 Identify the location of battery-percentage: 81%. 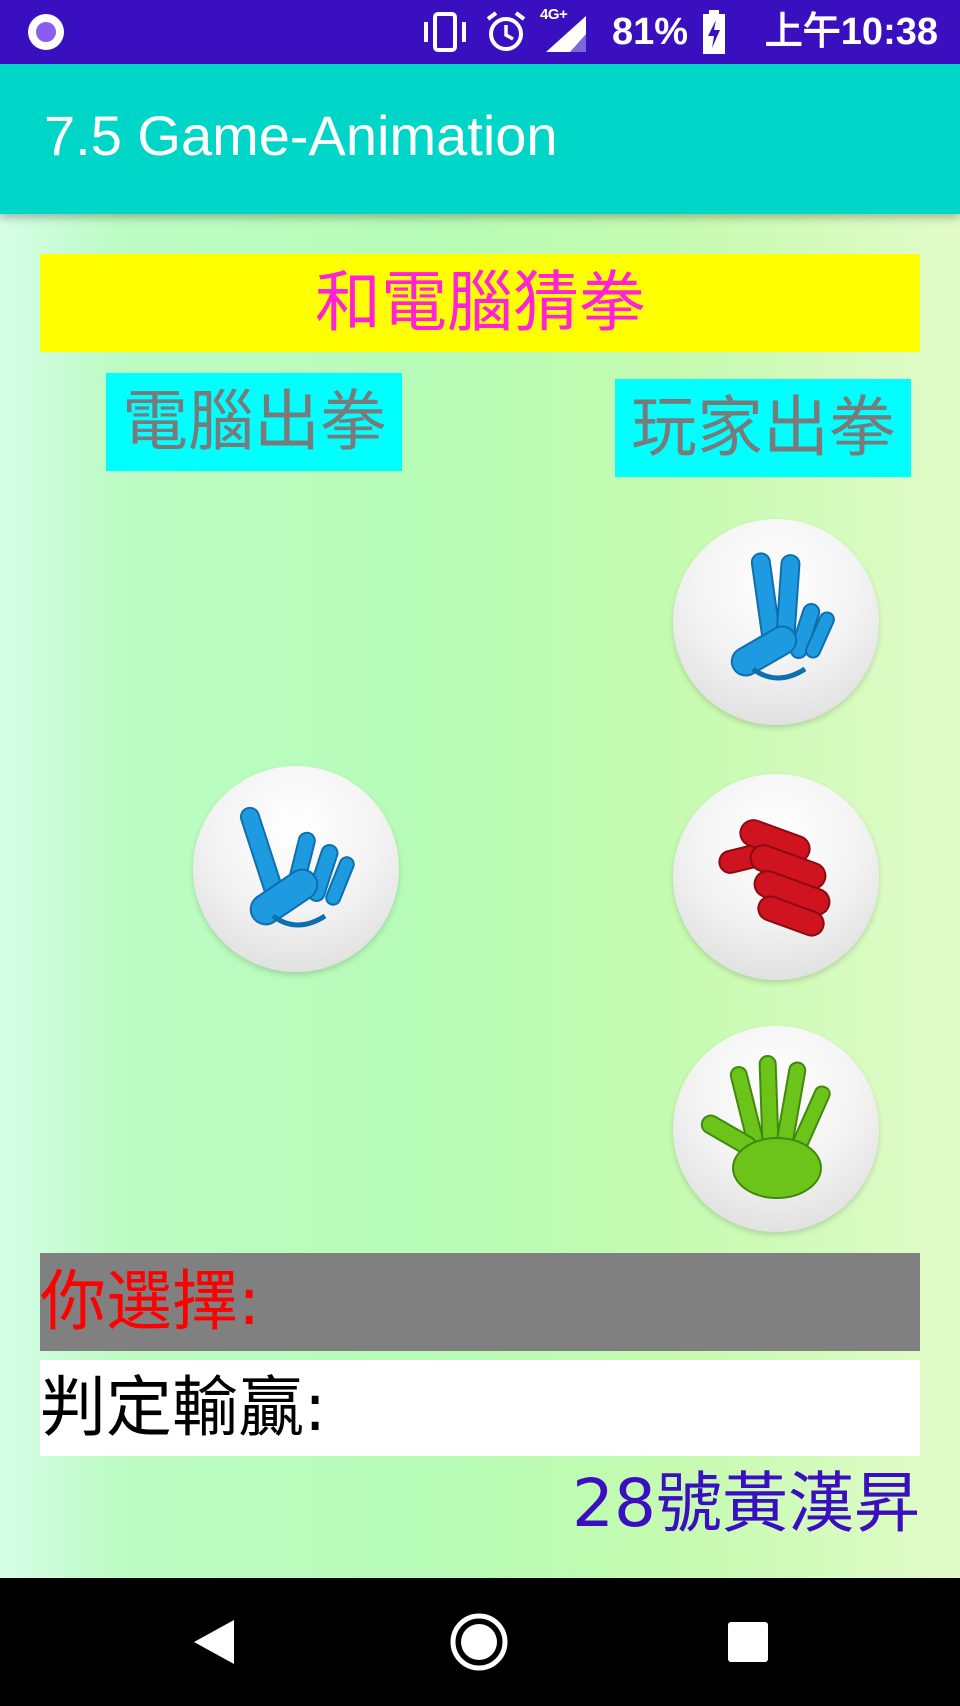
(650, 32).